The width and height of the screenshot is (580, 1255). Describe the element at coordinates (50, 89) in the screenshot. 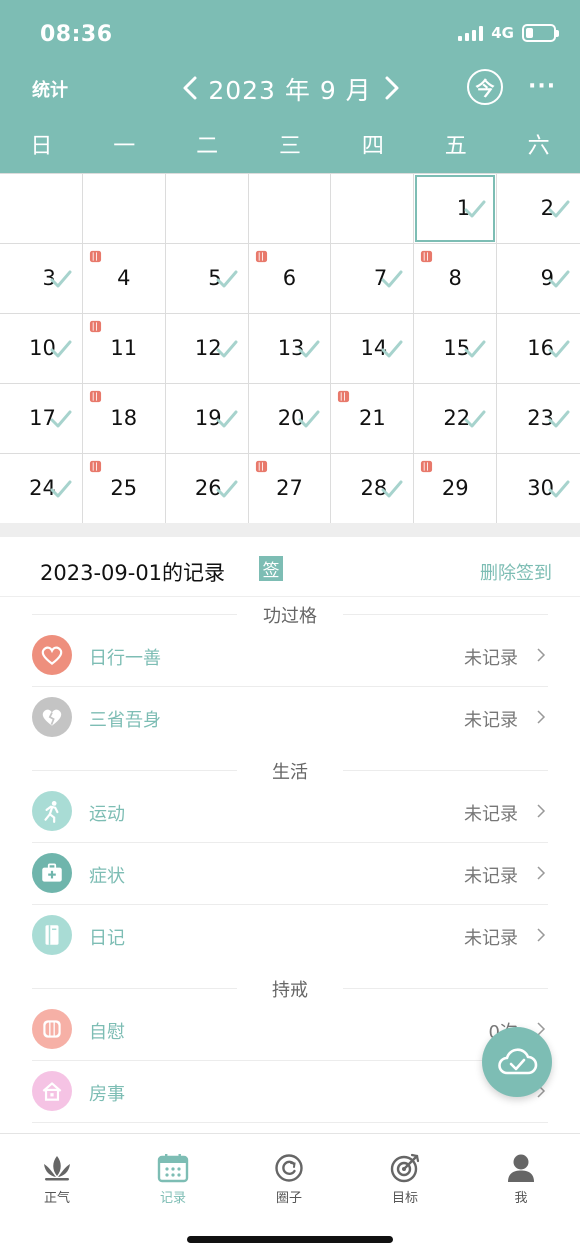

I see `stats-button: 统计` at that location.